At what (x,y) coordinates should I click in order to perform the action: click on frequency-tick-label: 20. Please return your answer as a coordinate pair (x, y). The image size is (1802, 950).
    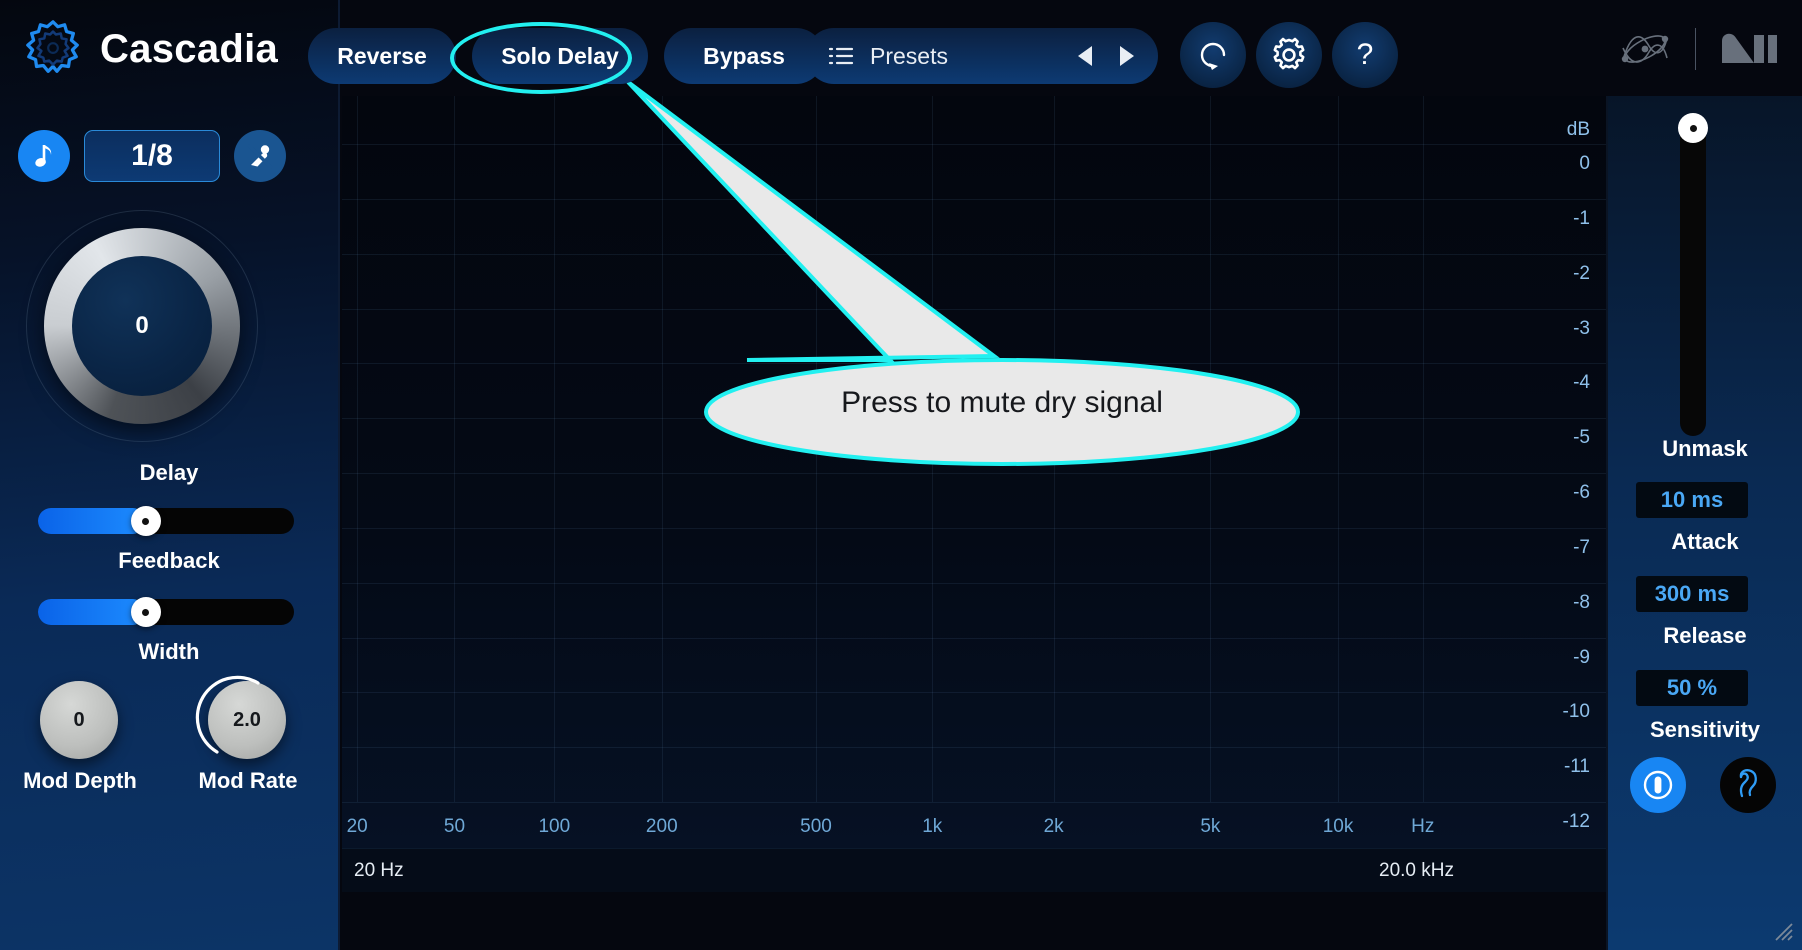
    Looking at the image, I should click on (357, 826).